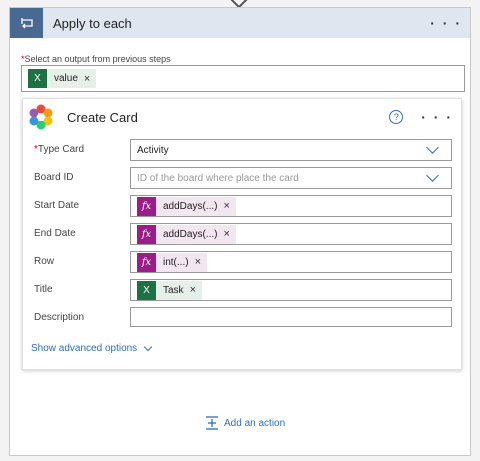  I want to click on start-date-label: Start Date, so click(57, 205).